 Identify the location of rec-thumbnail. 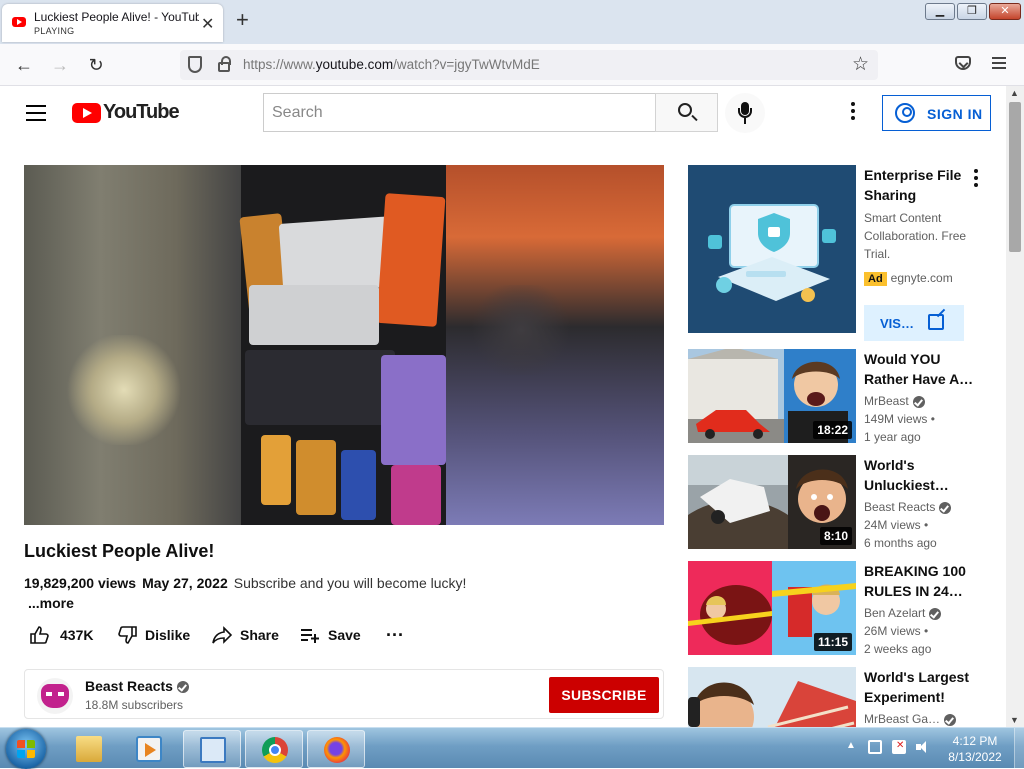
(772, 697).